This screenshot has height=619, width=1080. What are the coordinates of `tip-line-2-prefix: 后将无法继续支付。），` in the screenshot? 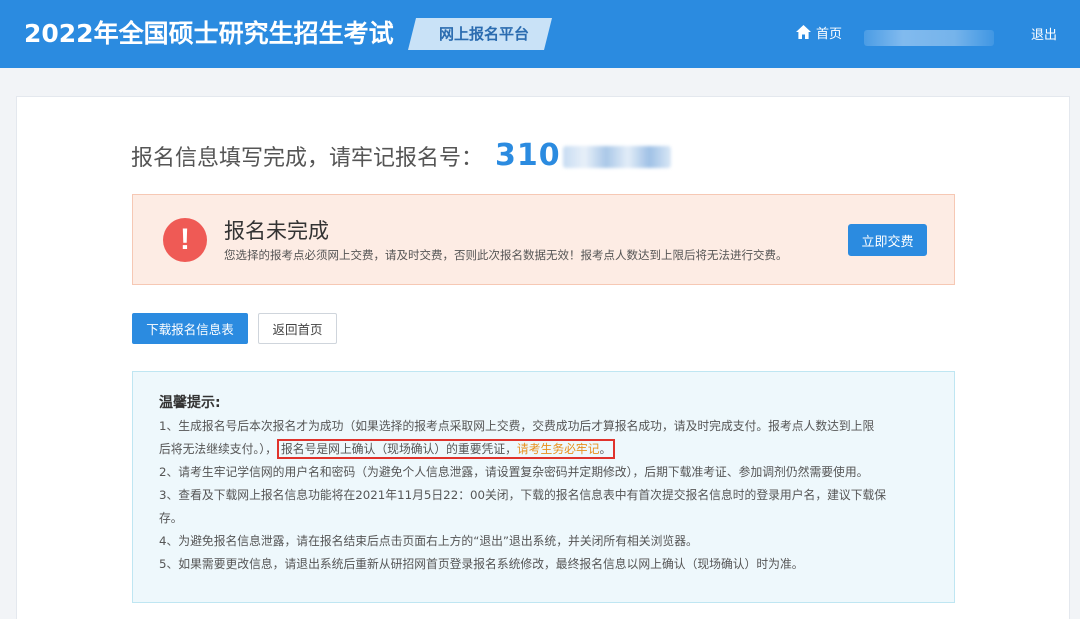 It's located at (218, 449).